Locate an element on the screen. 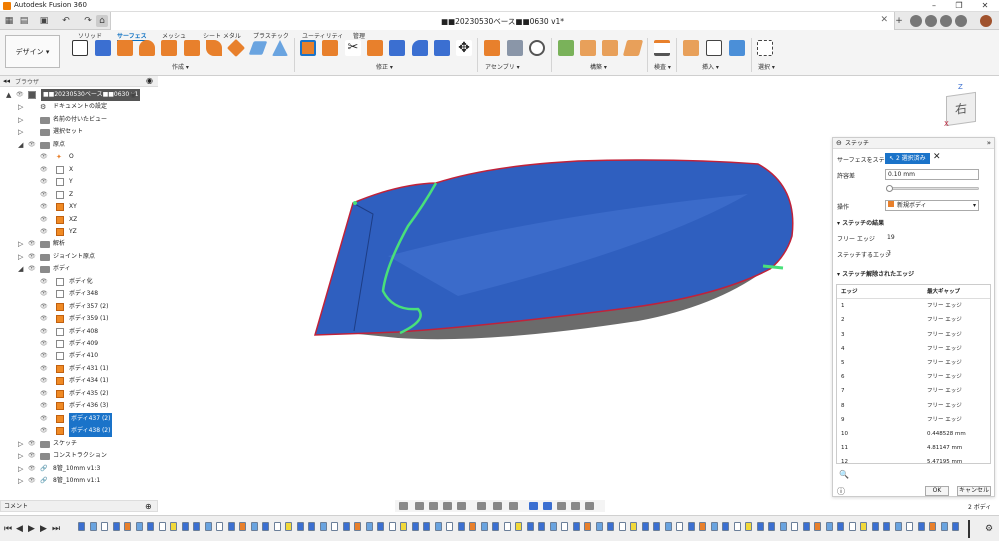 The image size is (999, 541). home-icon: ⌂ is located at coordinates (102, 21).